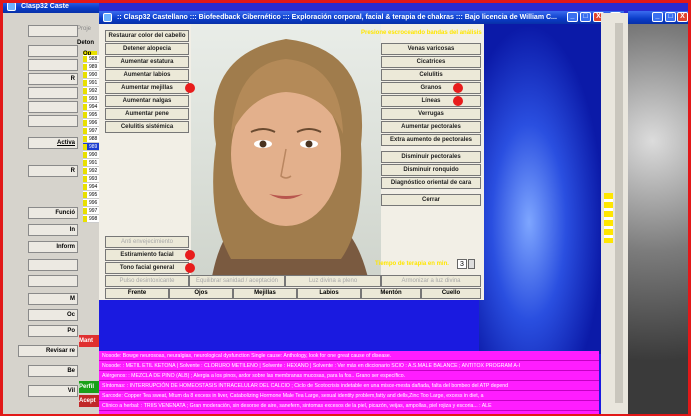 The height and width of the screenshot is (416, 691). What do you see at coordinates (451, 293) in the screenshot?
I see `tab-neck: Cuello` at bounding box center [451, 293].